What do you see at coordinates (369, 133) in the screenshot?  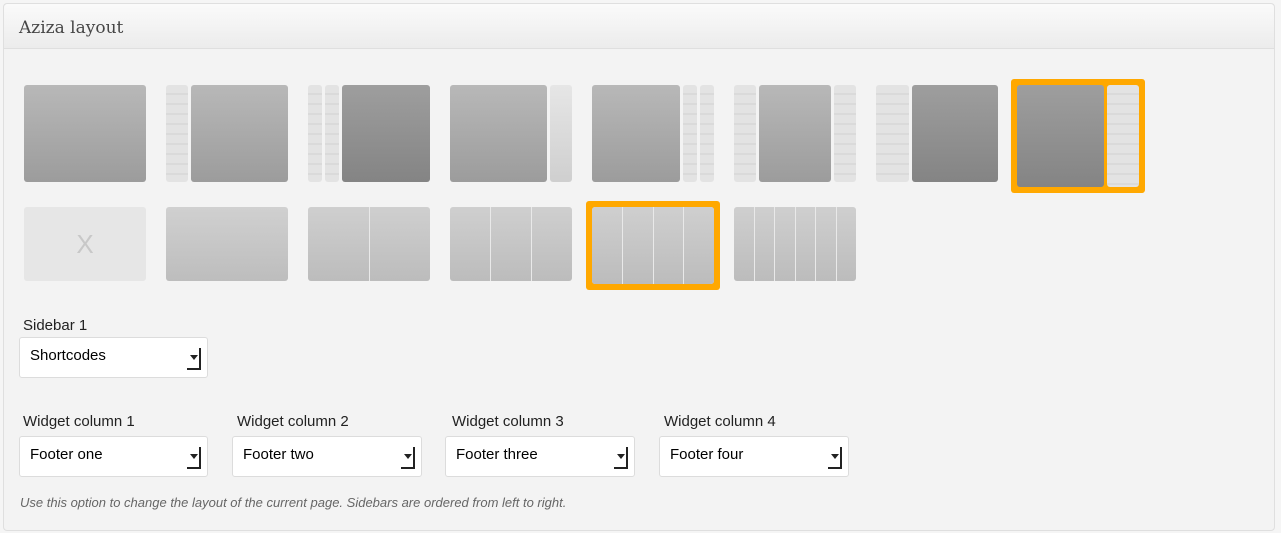 I see `layout-option-two-left-sidebars` at bounding box center [369, 133].